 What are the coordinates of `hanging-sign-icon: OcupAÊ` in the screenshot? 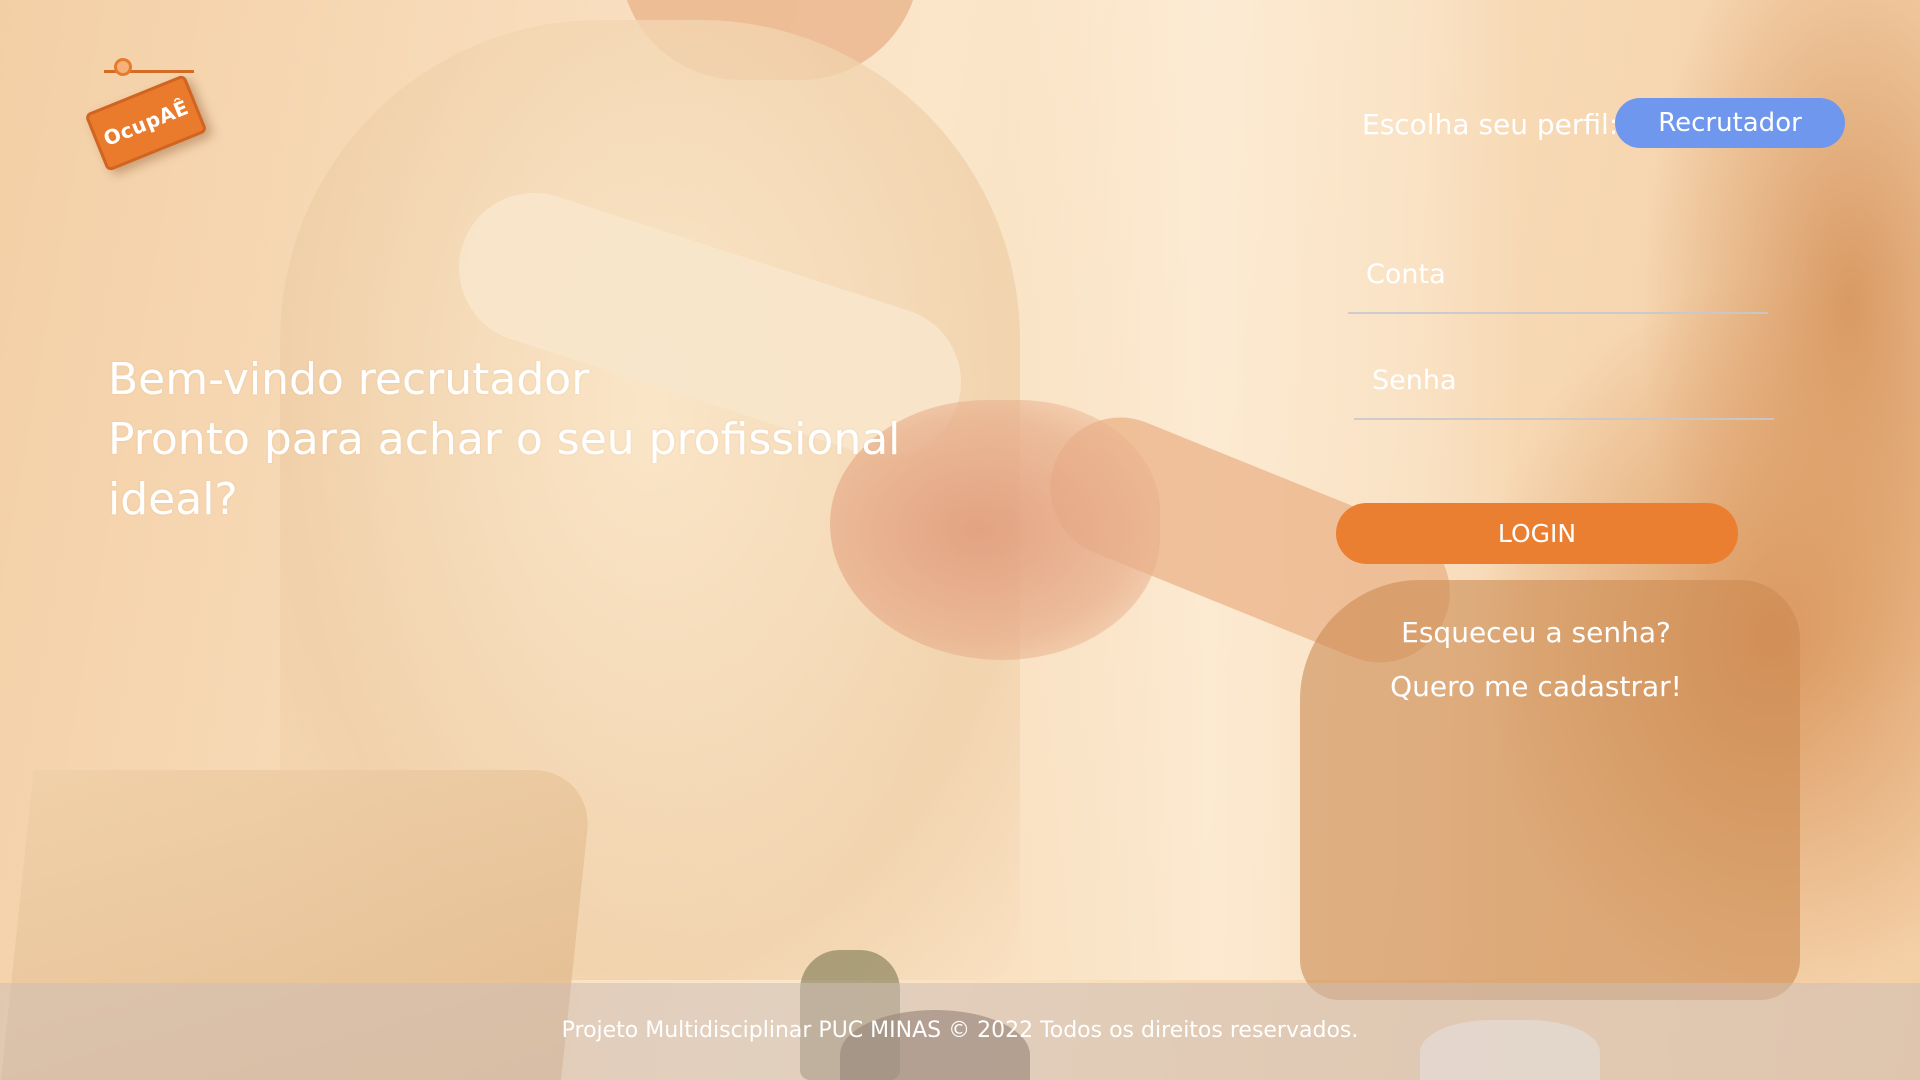 It's located at (146, 123).